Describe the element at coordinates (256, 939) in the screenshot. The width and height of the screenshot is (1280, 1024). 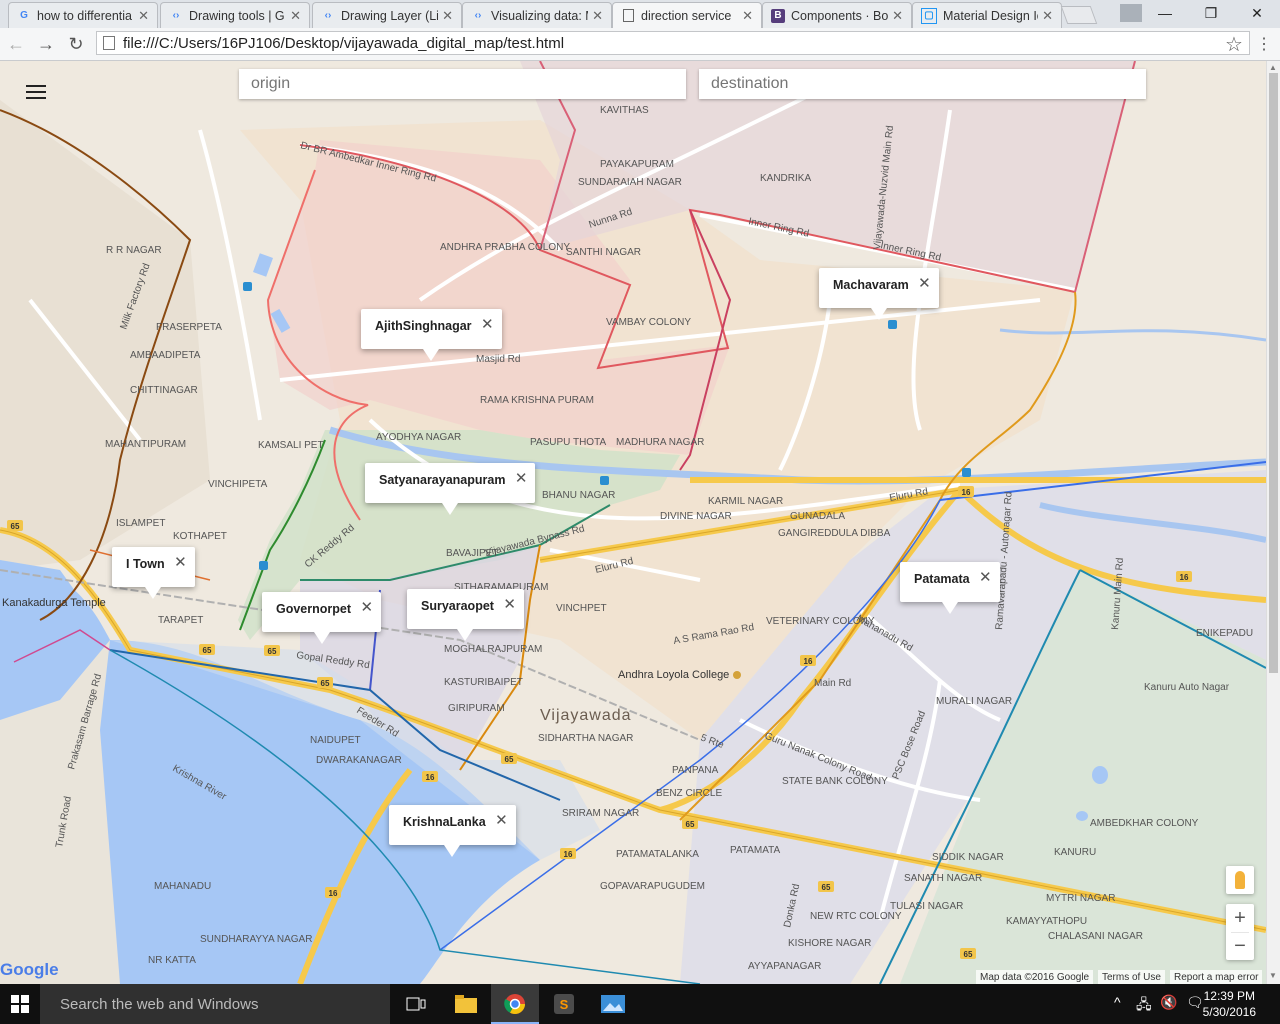
I see `map-label-sundharayya-nagar: SUNDHARAYYA NAGAR` at that location.